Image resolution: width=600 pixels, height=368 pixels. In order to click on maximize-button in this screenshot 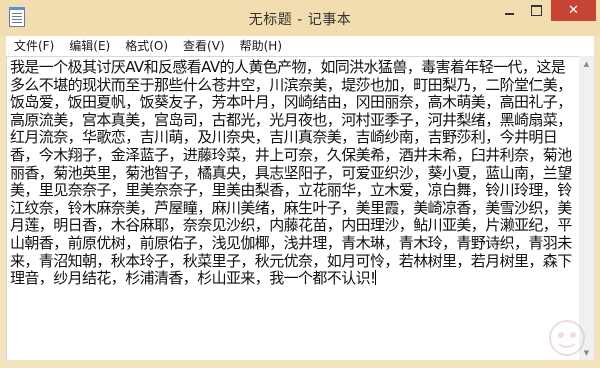, I will do `click(536, 10)`.